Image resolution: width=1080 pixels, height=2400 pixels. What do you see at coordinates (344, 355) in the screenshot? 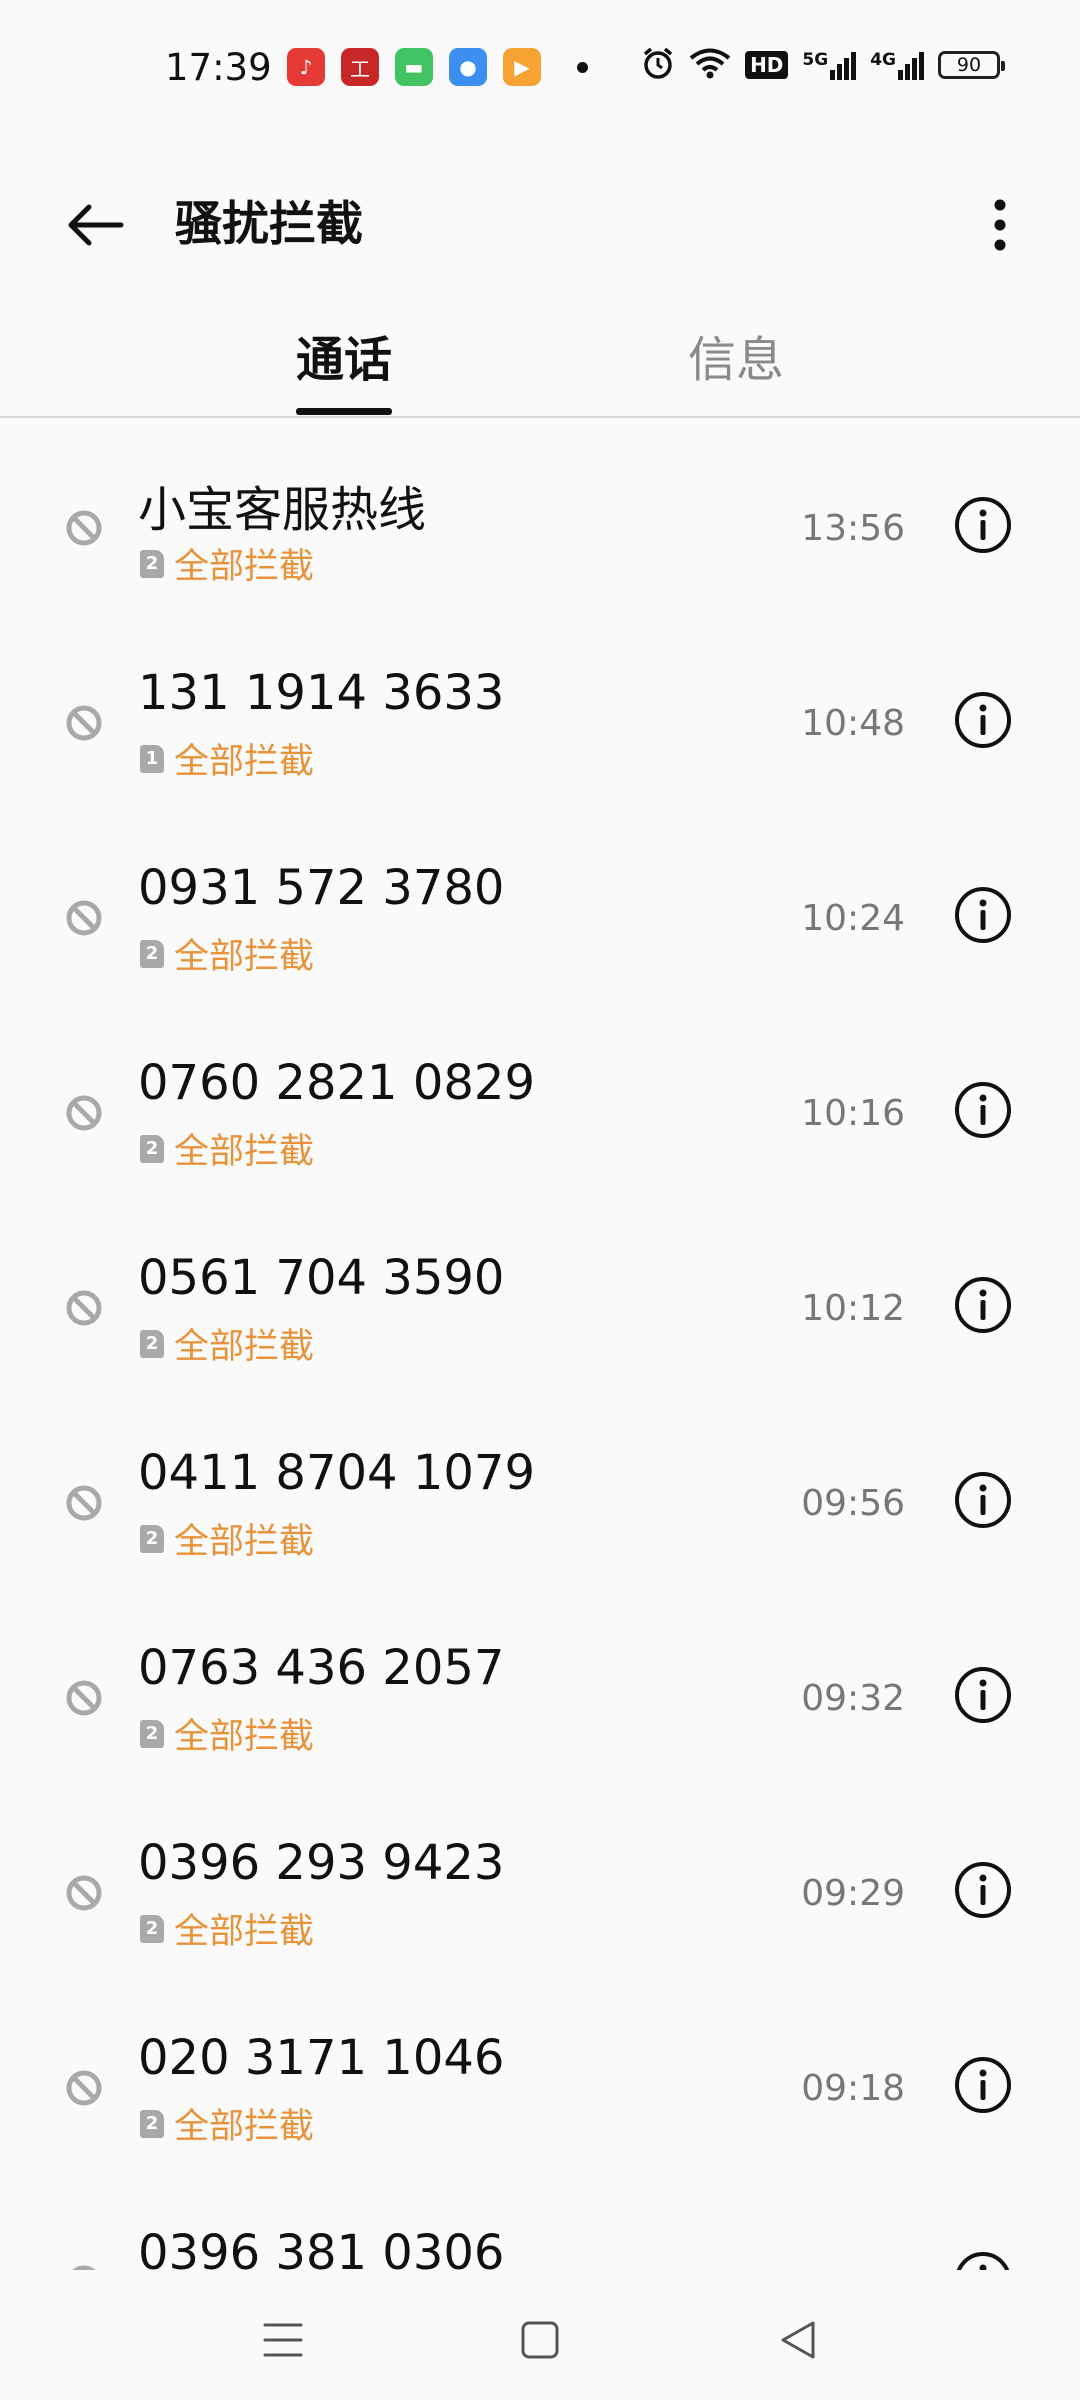
I see `tab-calls: 通话` at bounding box center [344, 355].